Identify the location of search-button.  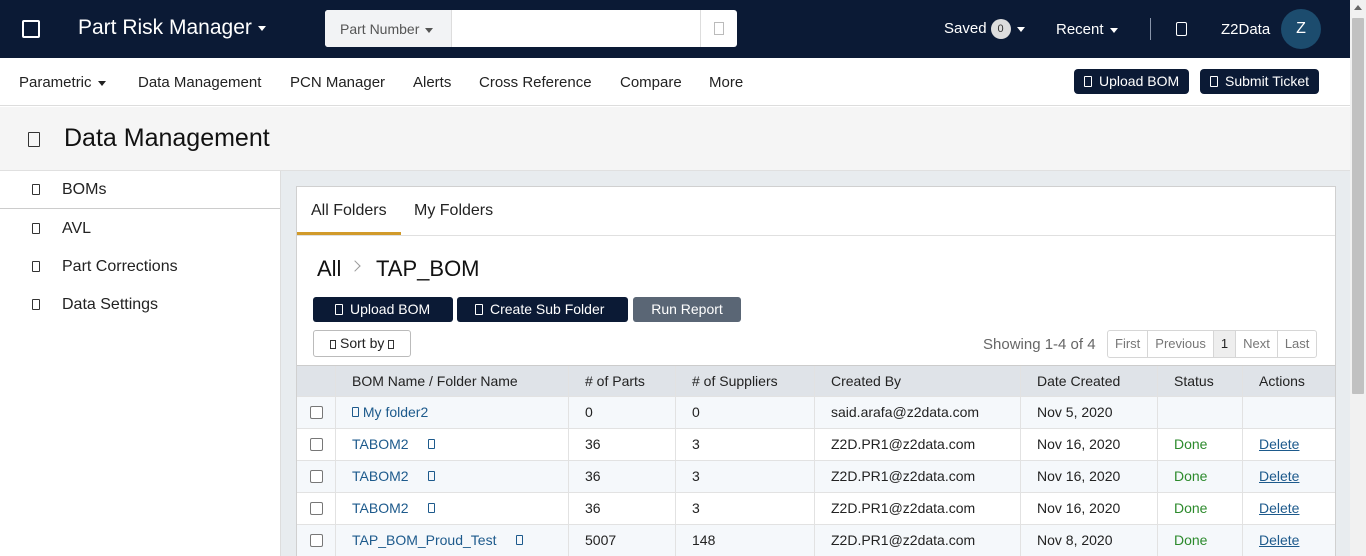
(718, 28).